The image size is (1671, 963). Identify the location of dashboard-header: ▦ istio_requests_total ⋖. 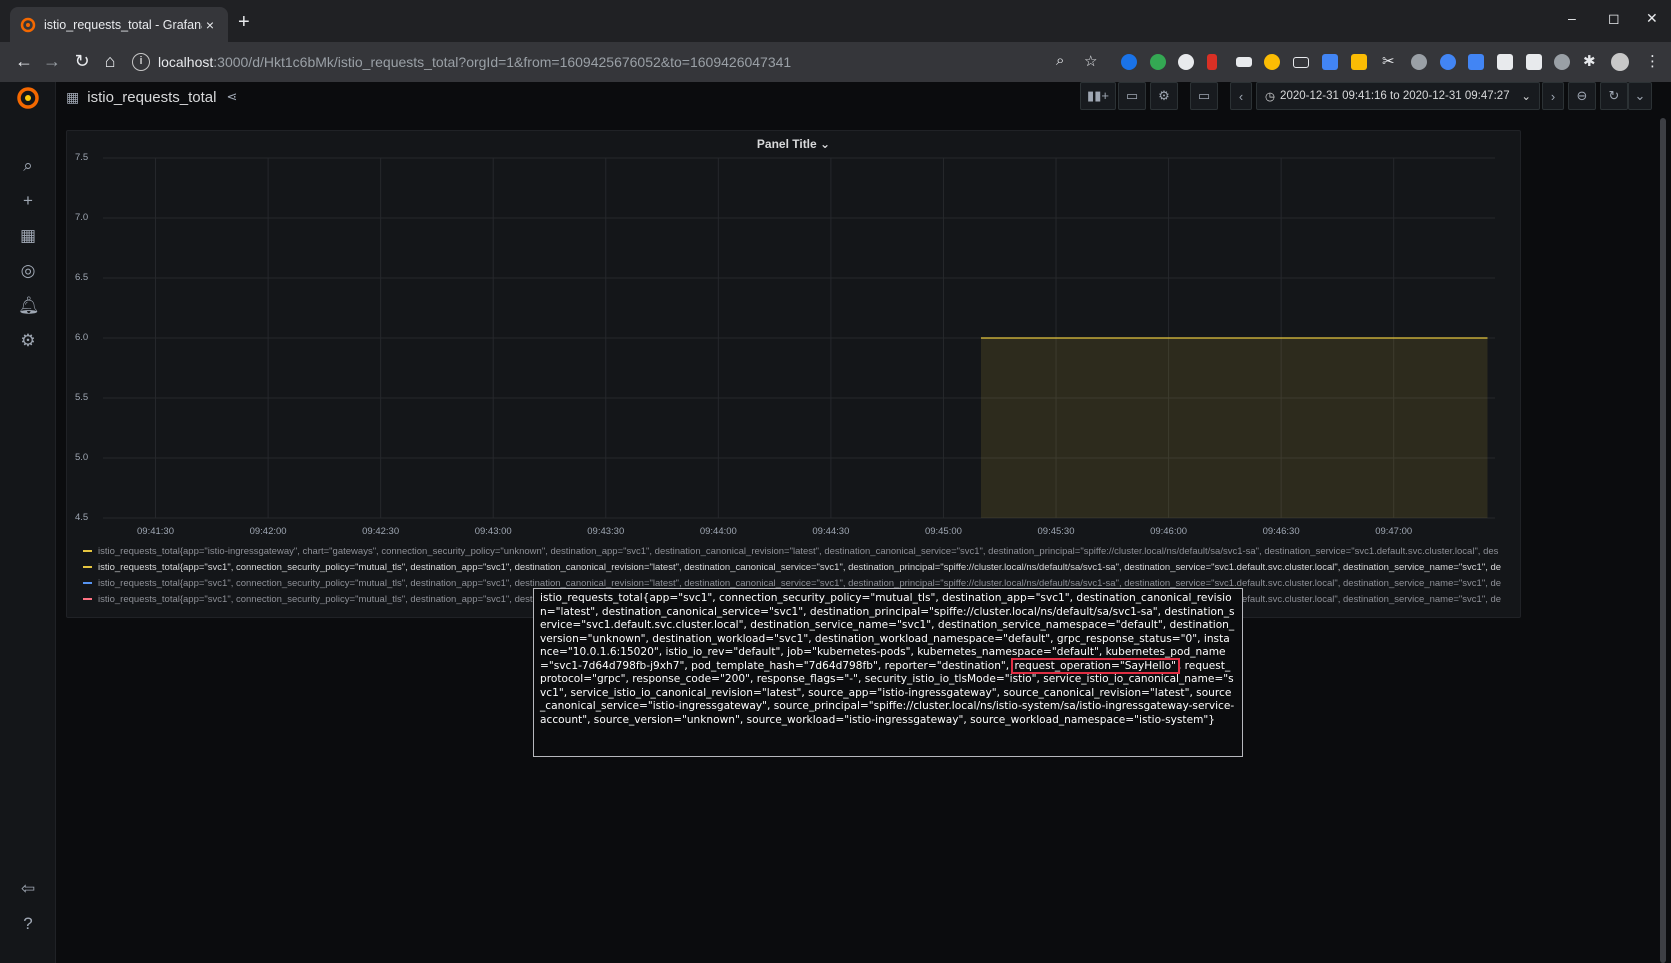
(151, 97).